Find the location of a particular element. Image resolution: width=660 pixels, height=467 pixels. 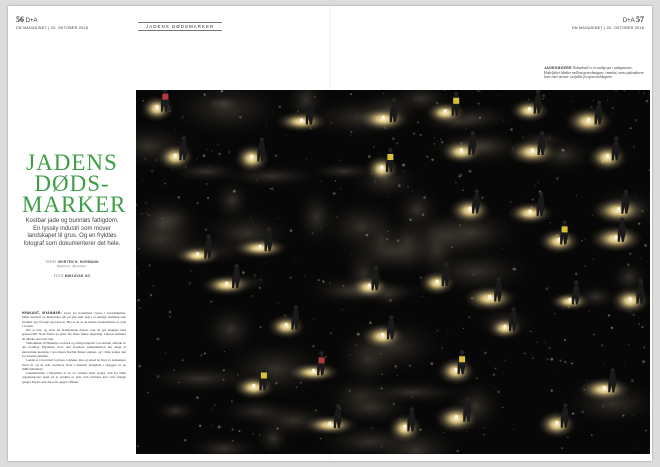

photo-credit: FOTO MINZAYAR OO is located at coordinates (72, 276).